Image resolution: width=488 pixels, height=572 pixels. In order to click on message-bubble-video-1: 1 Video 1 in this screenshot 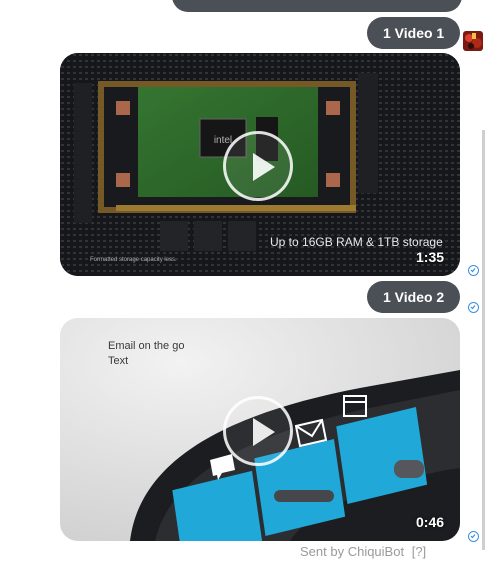, I will do `click(414, 33)`.